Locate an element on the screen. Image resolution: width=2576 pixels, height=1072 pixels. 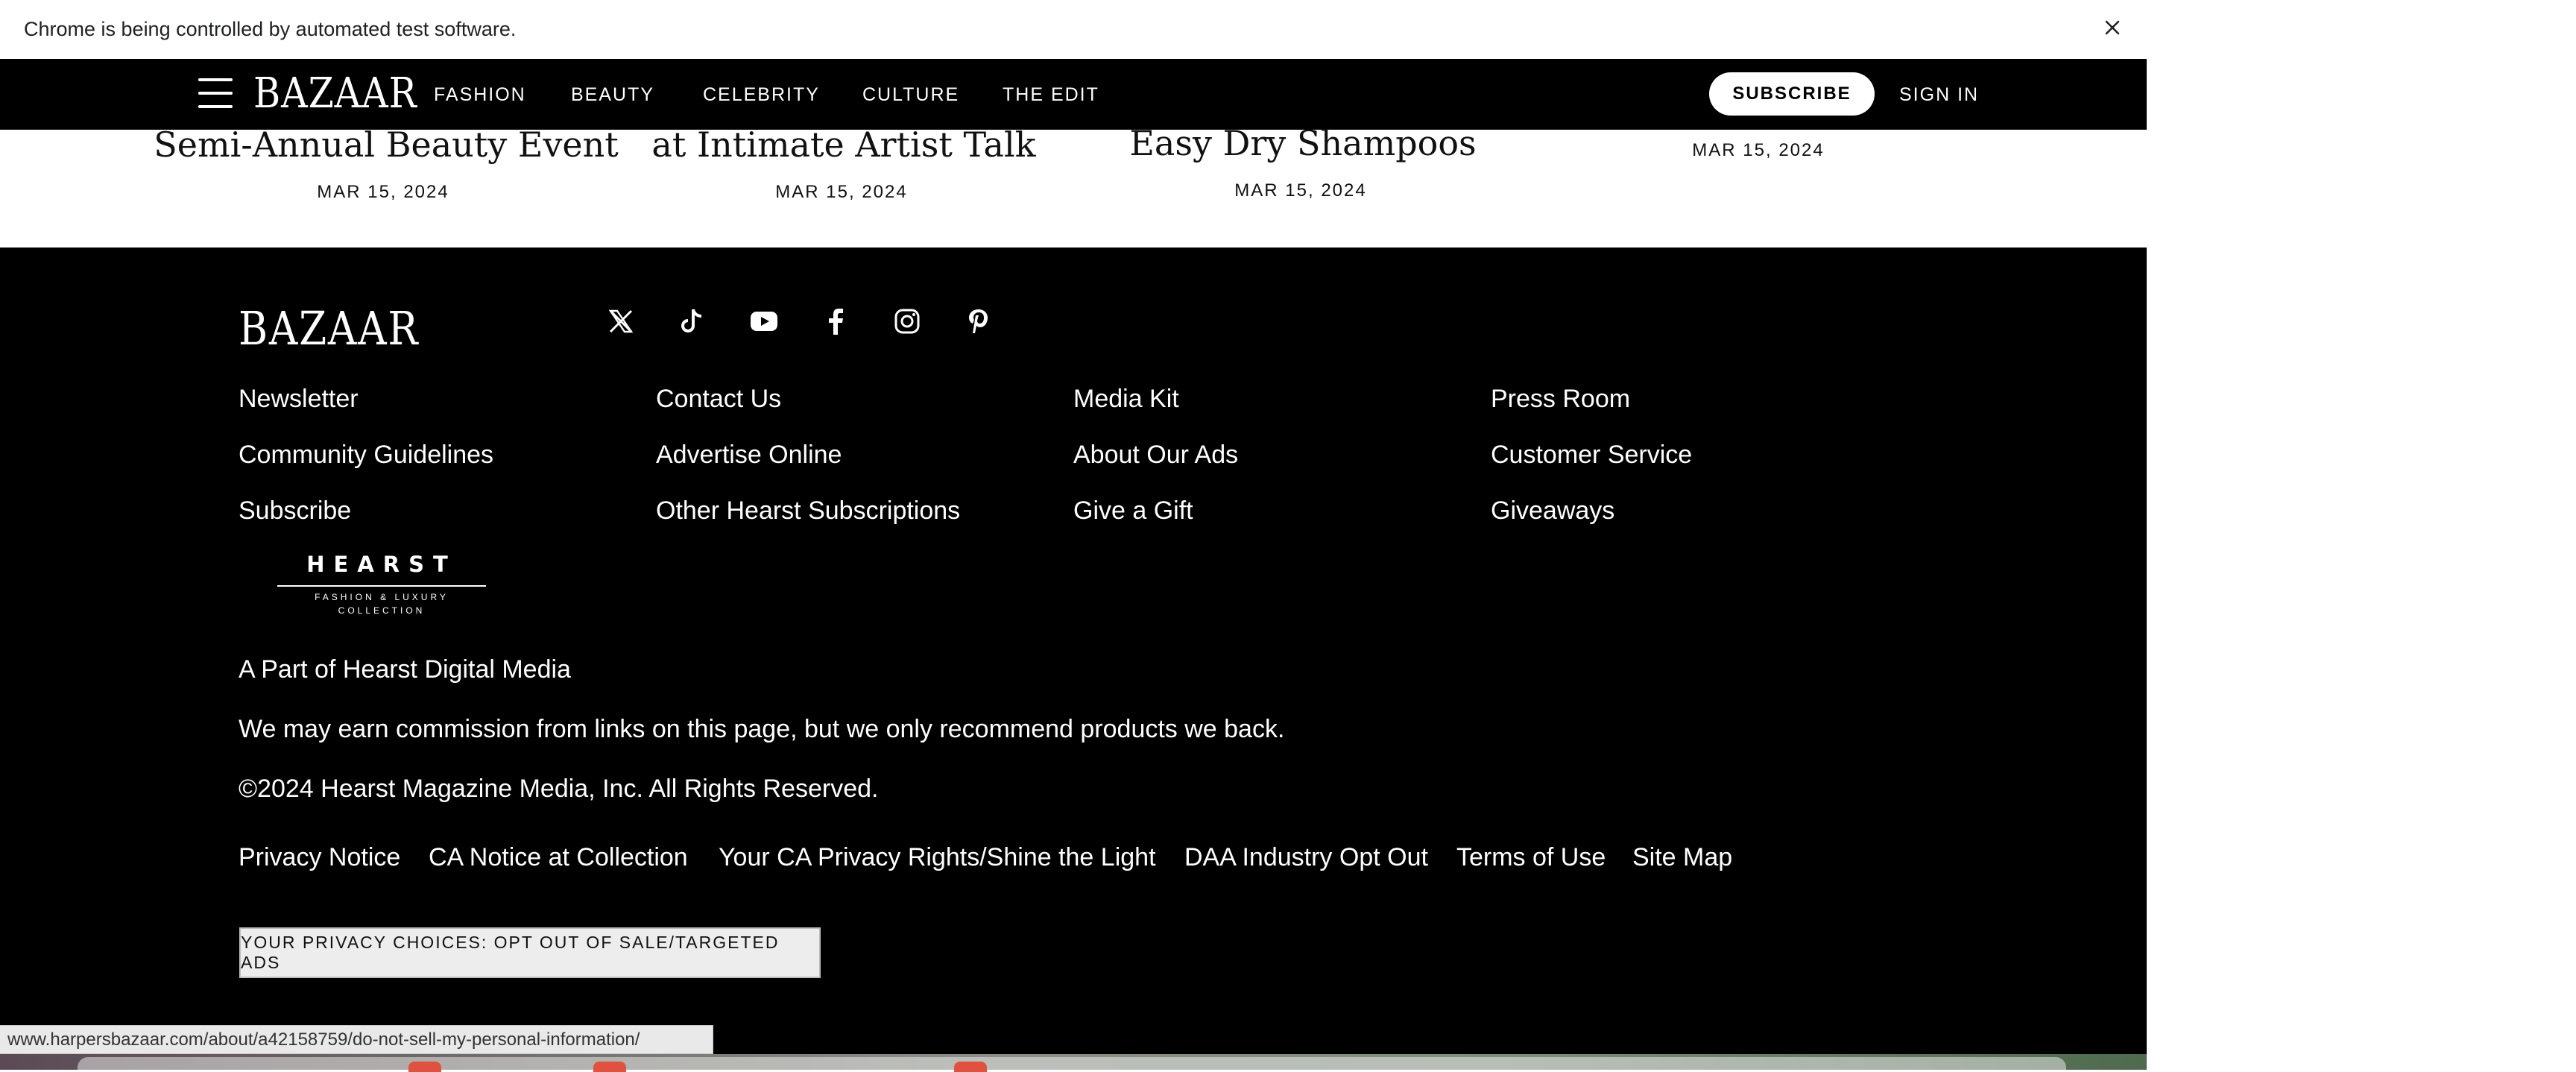
pinterest-icon is located at coordinates (979, 321).